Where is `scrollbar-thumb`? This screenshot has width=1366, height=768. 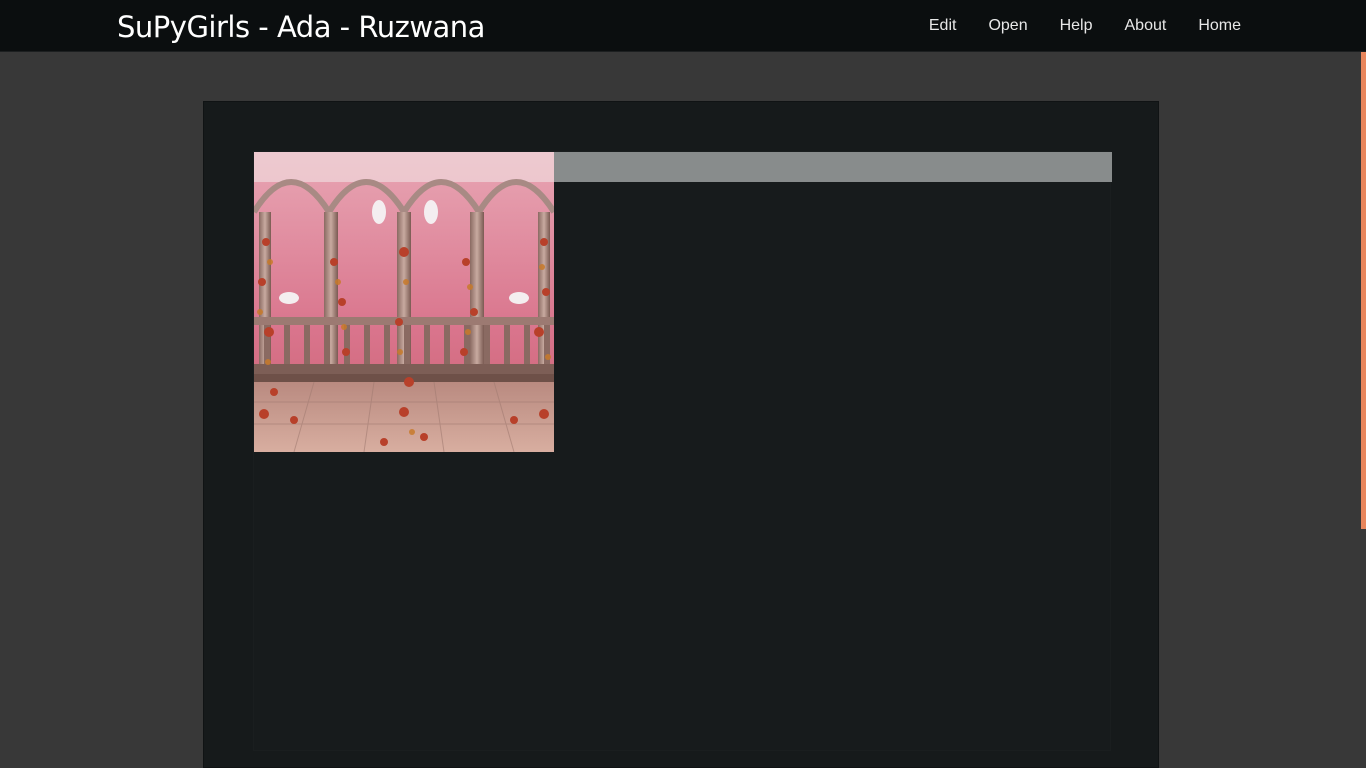
scrollbar-thumb is located at coordinates (1363, 290).